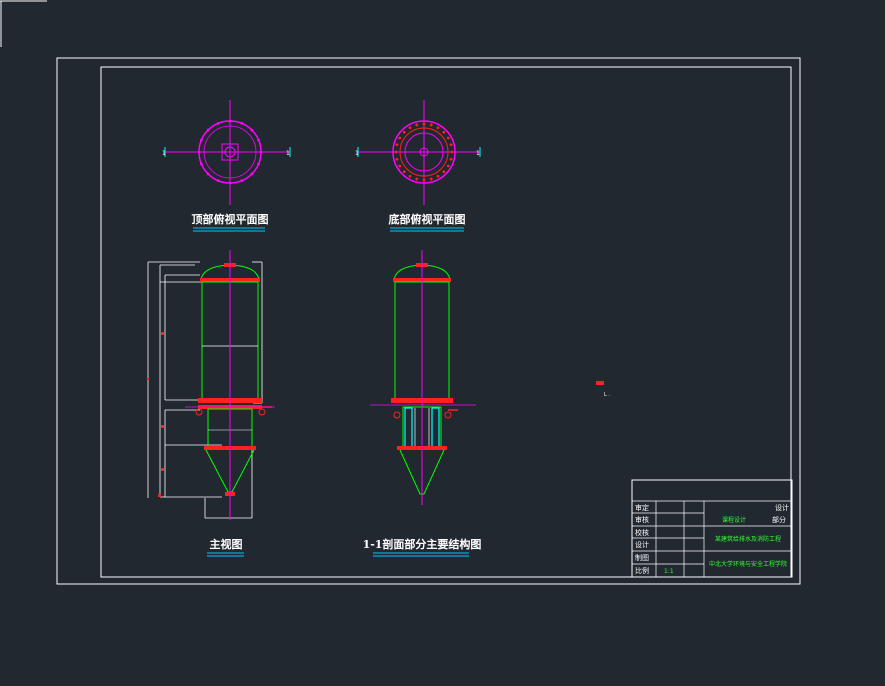 This screenshot has width=885, height=686. I want to click on section-view, so click(423, 377).